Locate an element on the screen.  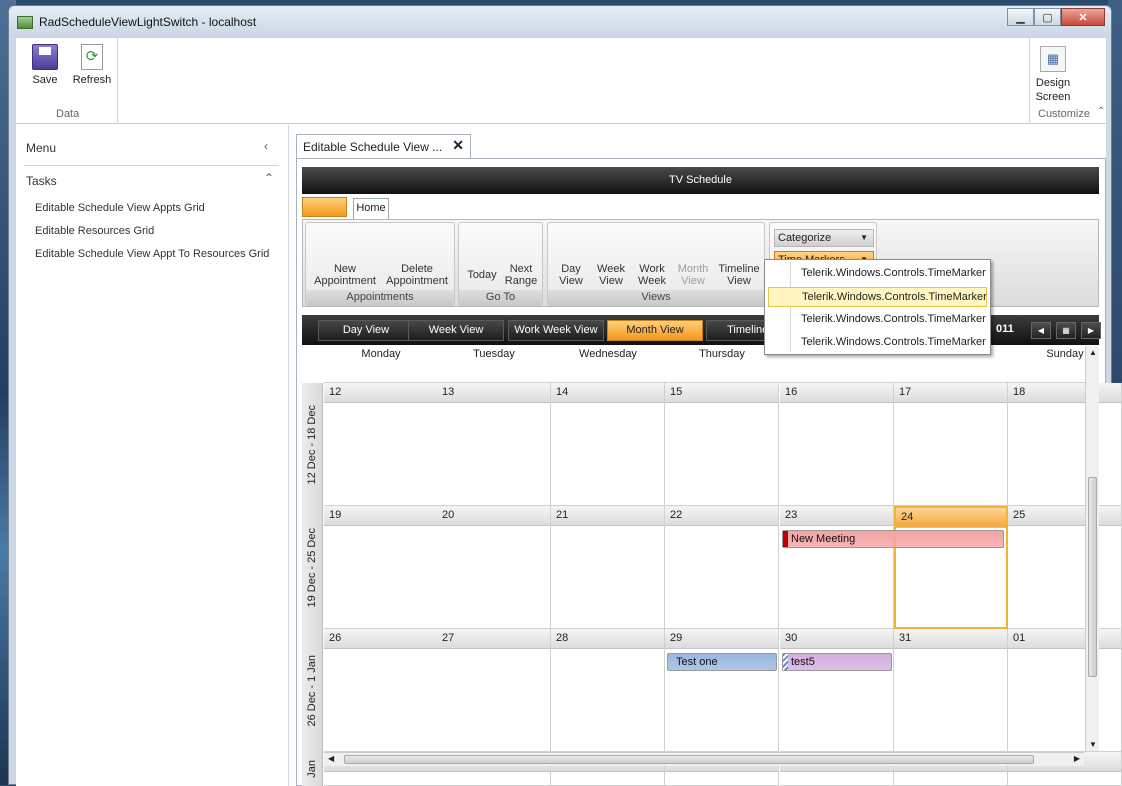
day-cell: 20 is located at coordinates (494, 567).